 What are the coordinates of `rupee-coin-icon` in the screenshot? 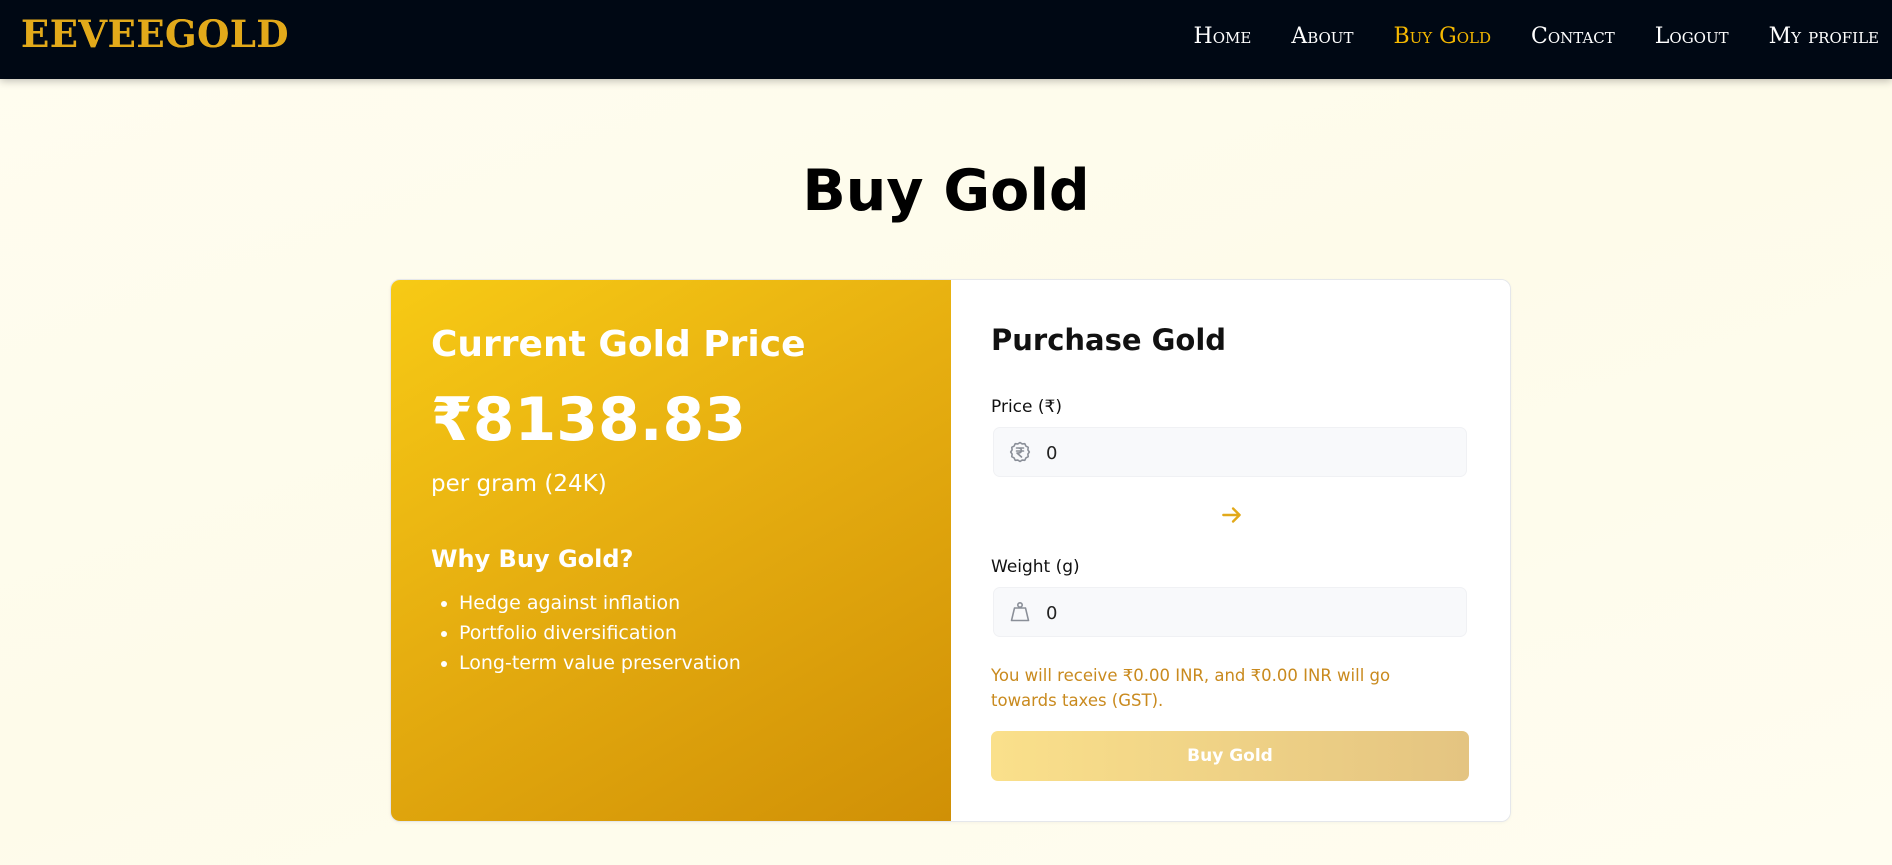 It's located at (1020, 452).